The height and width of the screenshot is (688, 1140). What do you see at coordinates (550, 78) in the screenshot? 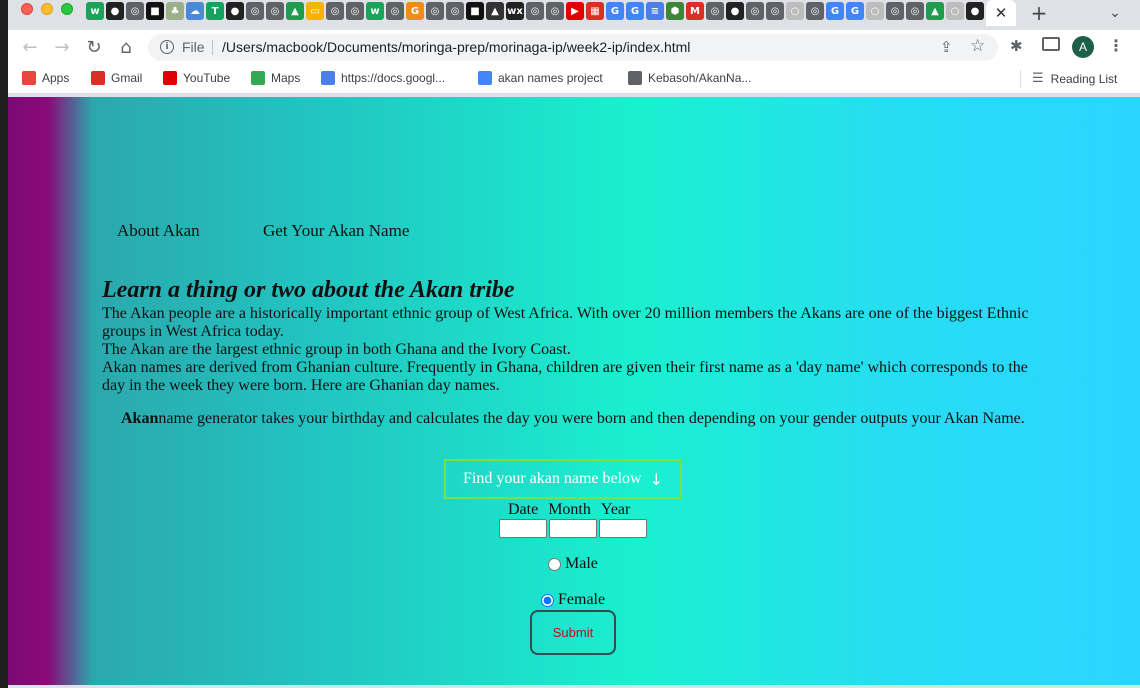
I see `bookmark-label: akan names project` at bounding box center [550, 78].